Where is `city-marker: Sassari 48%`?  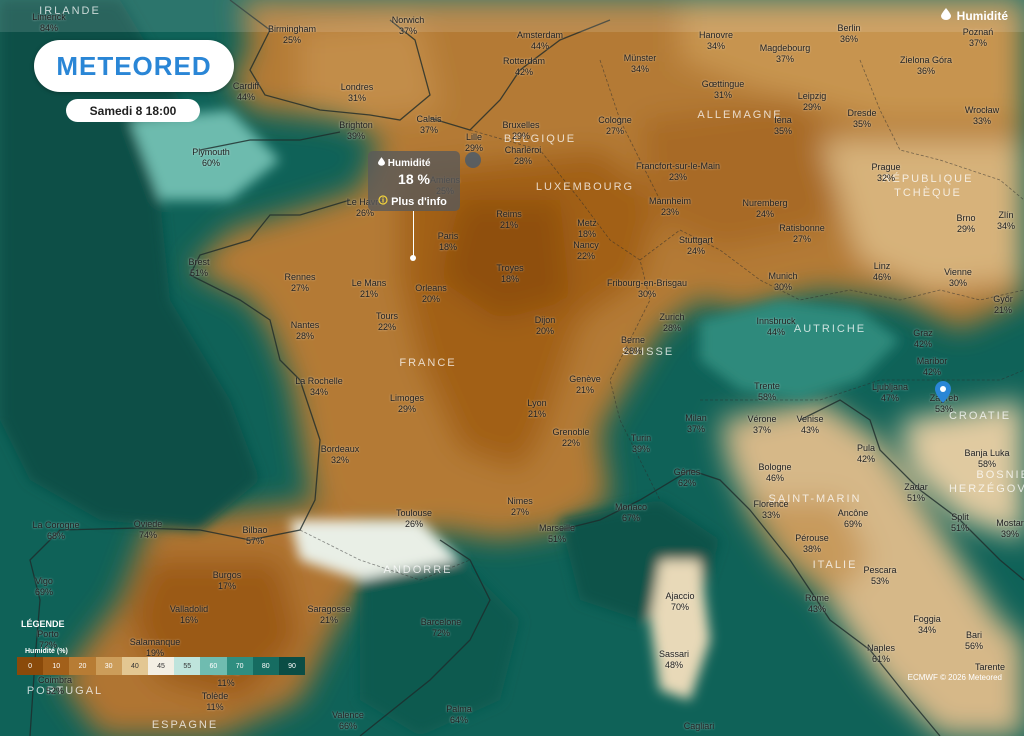
city-marker: Sassari 48% is located at coordinates (674, 660).